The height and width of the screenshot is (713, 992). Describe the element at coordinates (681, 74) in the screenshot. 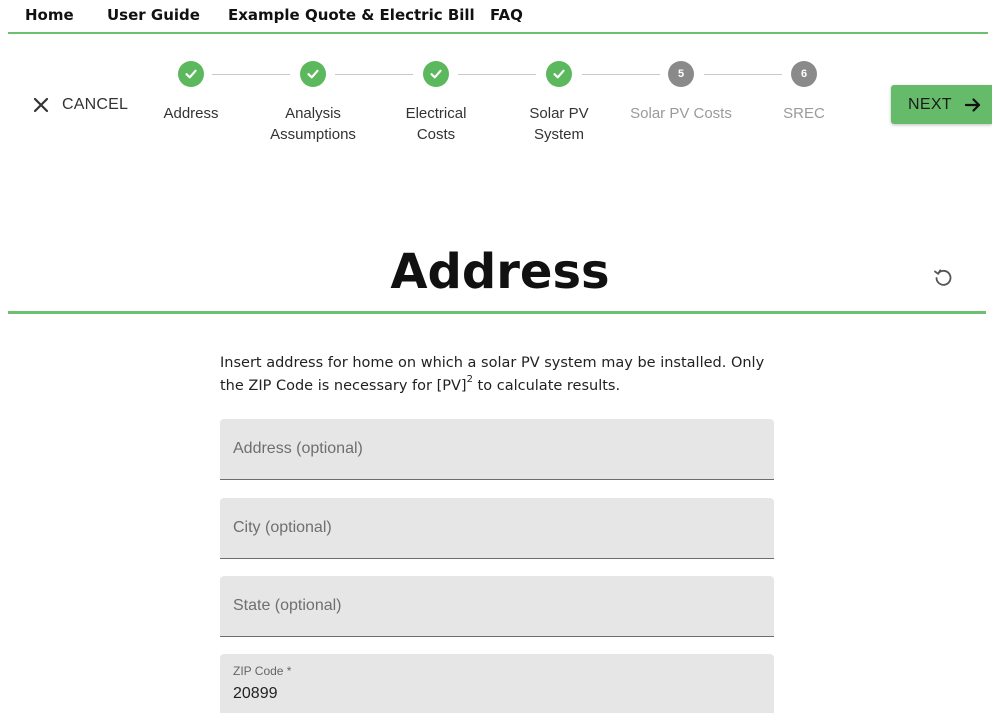

I see `step-number-badge: 5` at that location.